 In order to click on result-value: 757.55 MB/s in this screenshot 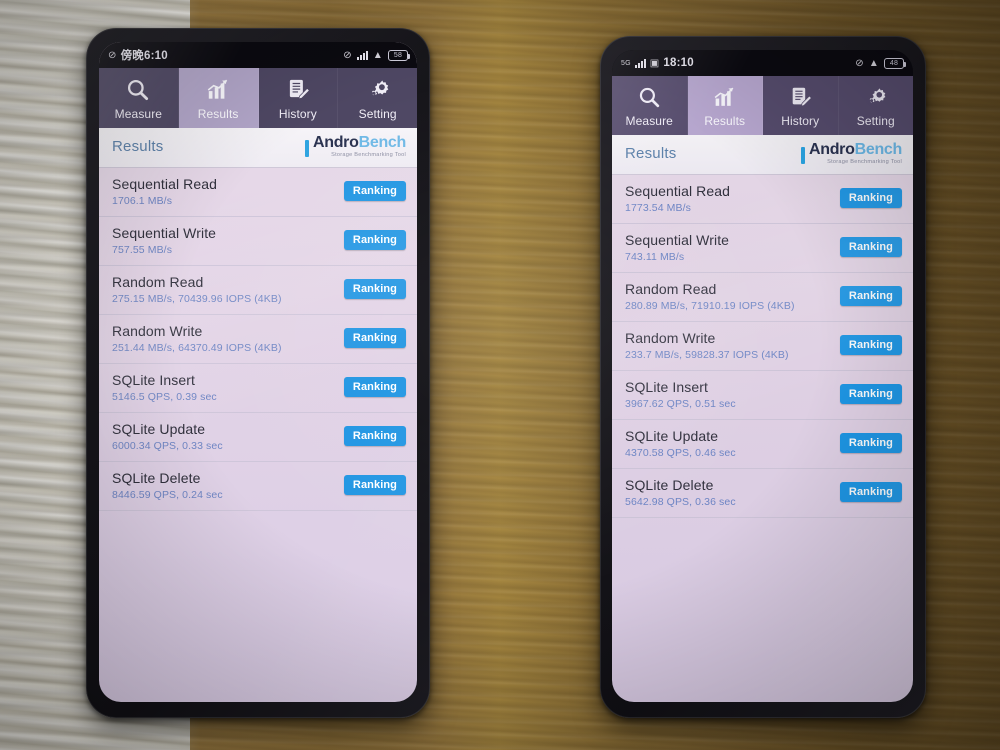, I will do `click(142, 249)`.